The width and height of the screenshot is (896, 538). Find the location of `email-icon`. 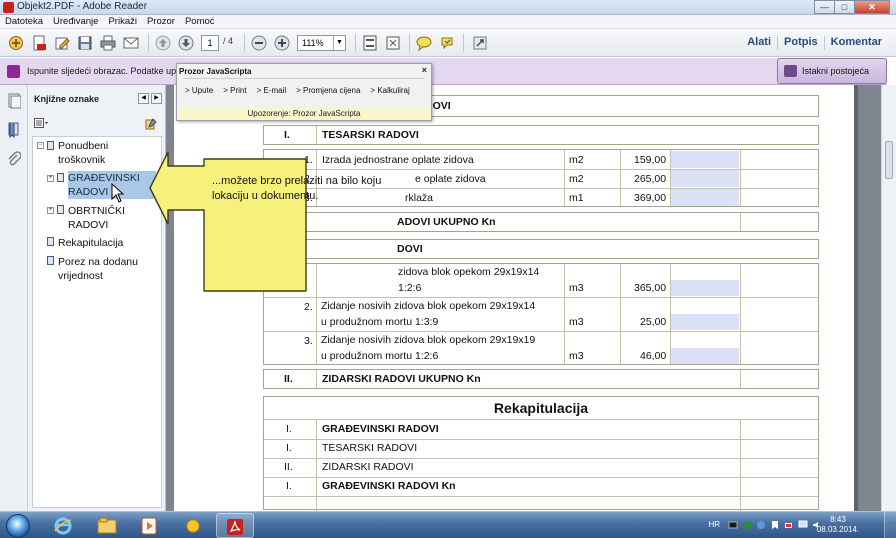

email-icon is located at coordinates (131, 43).